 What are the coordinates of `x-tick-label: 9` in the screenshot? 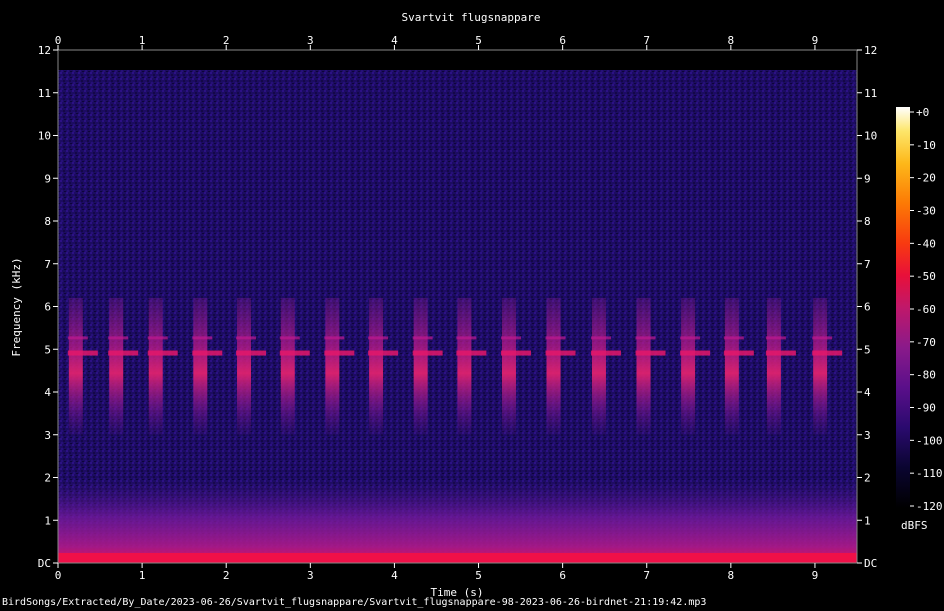 It's located at (815, 575).